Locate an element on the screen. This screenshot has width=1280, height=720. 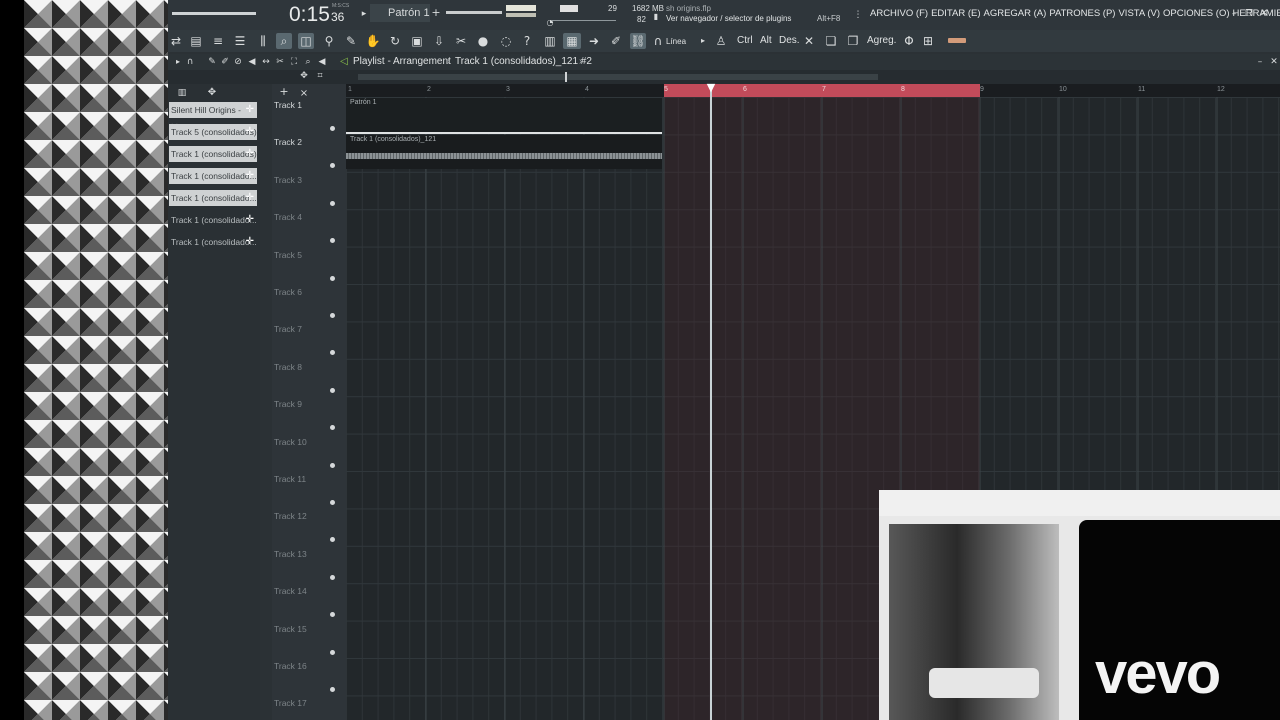
cut-icon: ✂ is located at coordinates (461, 41).